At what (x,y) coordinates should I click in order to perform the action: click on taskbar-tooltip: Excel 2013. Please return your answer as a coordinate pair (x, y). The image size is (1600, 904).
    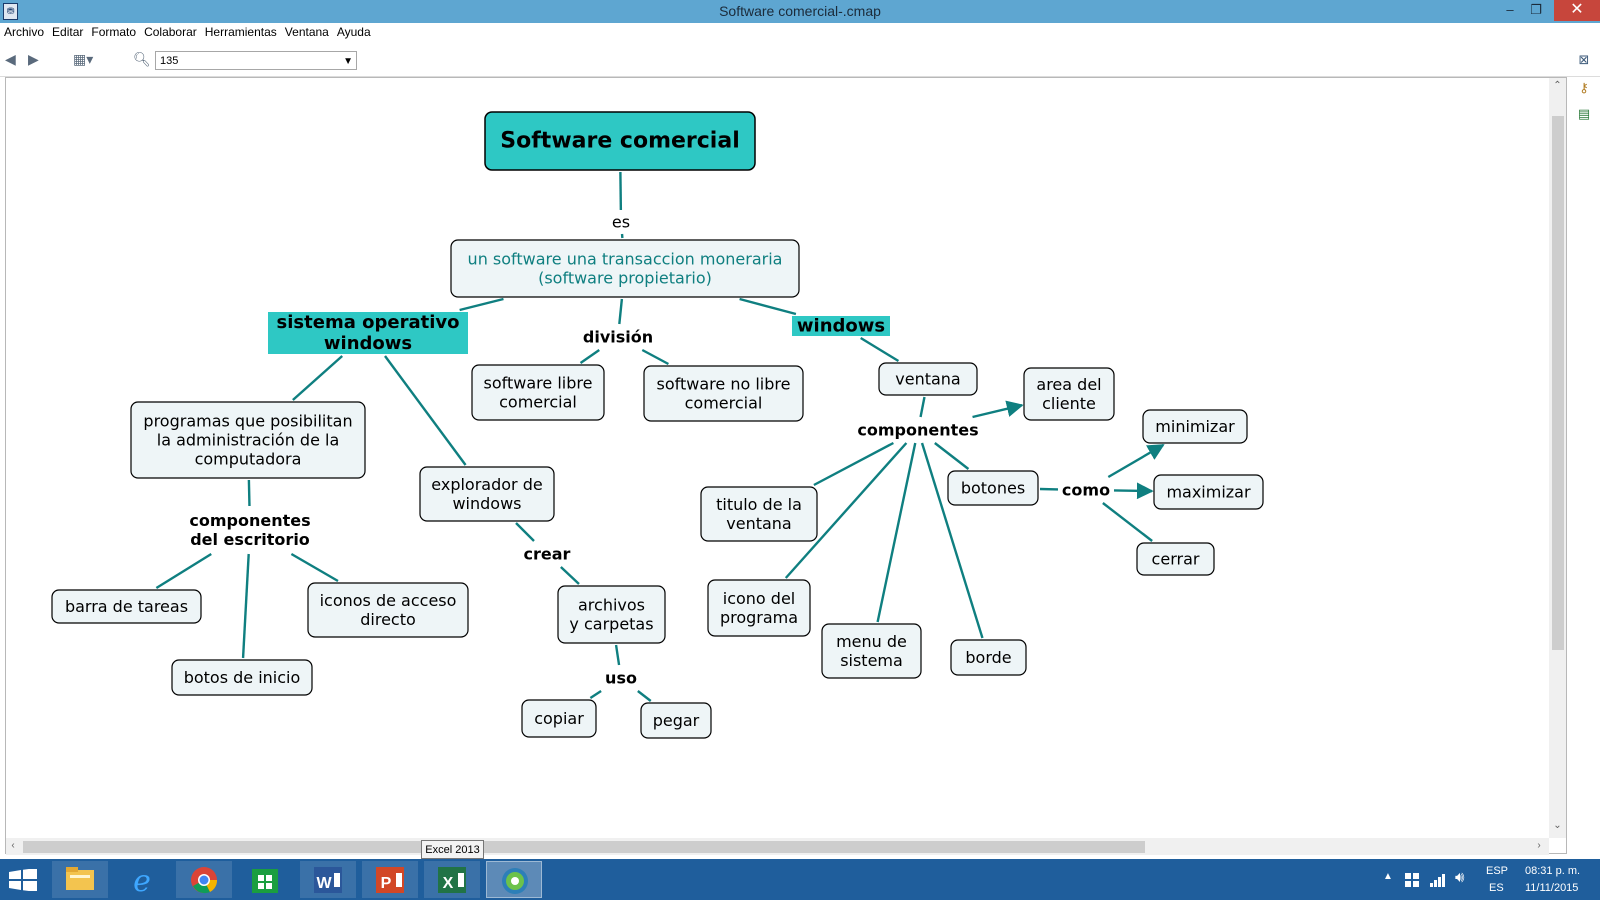
    Looking at the image, I should click on (452, 849).